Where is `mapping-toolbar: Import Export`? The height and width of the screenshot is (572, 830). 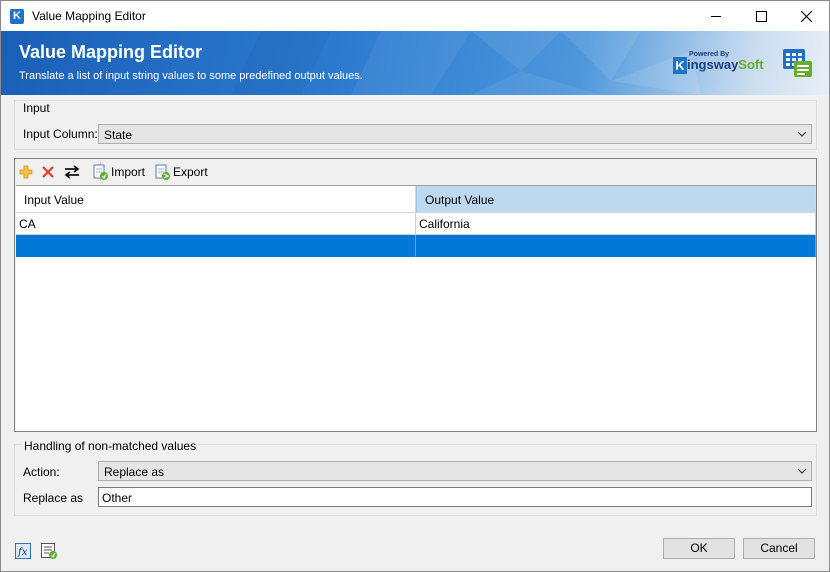
mapping-toolbar: Import Export is located at coordinates (415, 172).